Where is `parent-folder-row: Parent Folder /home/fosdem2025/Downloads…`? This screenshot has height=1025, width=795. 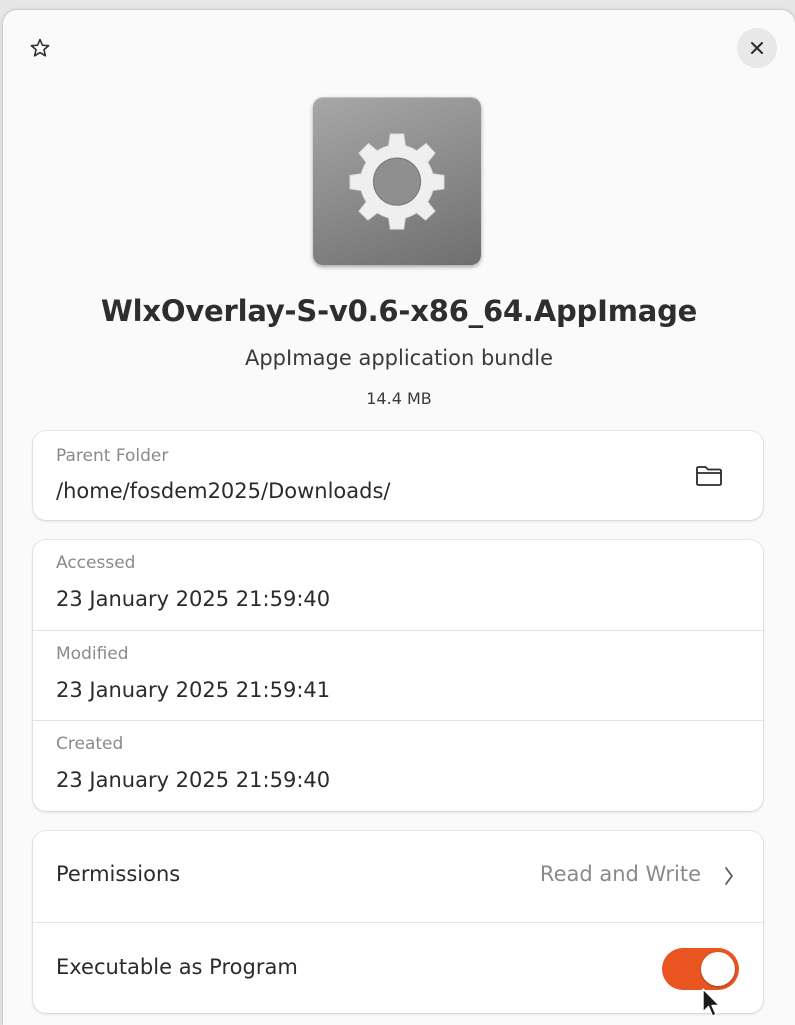
parent-folder-row: Parent Folder /home/fosdem2025/Downloads… is located at coordinates (398, 475).